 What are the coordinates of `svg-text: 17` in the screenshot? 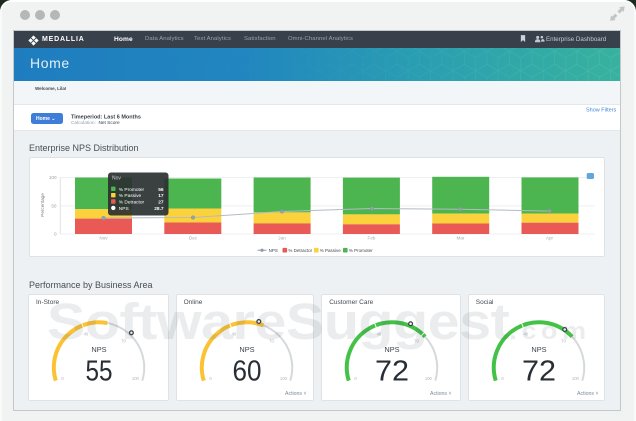 It's located at (161, 196).